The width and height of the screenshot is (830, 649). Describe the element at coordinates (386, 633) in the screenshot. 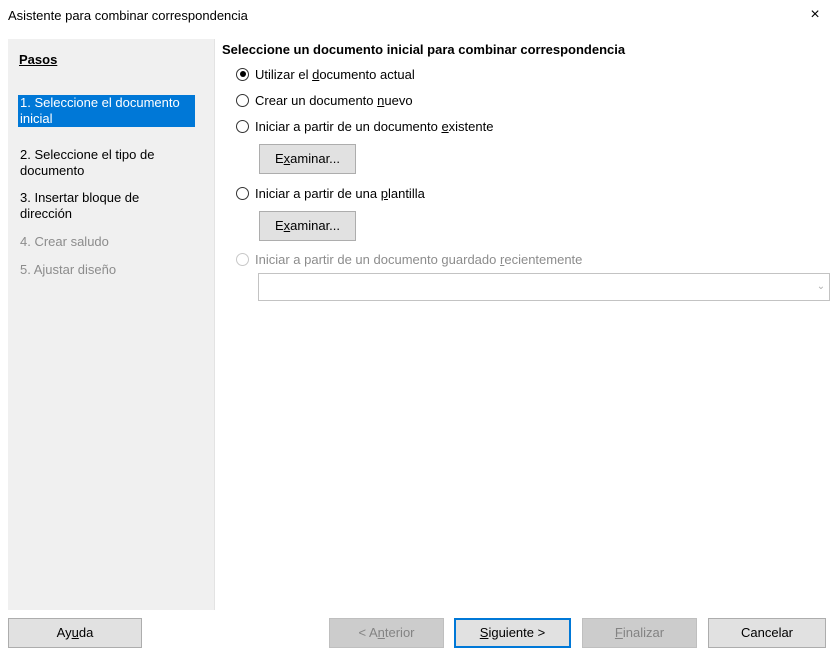

I see `back-button: < Anterior` at that location.